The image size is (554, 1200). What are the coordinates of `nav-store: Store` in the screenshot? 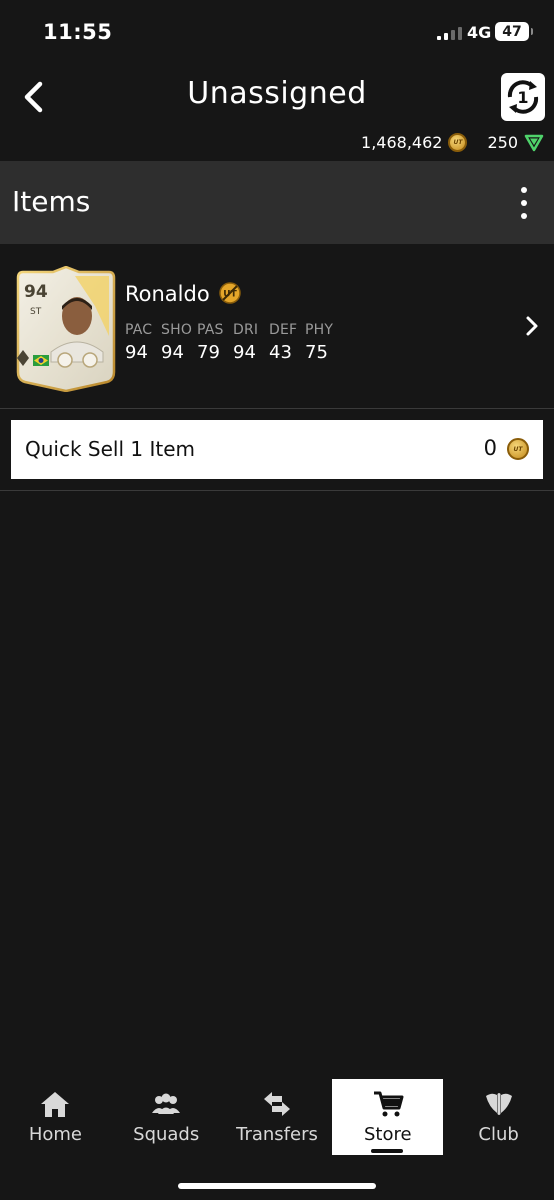 It's located at (388, 1117).